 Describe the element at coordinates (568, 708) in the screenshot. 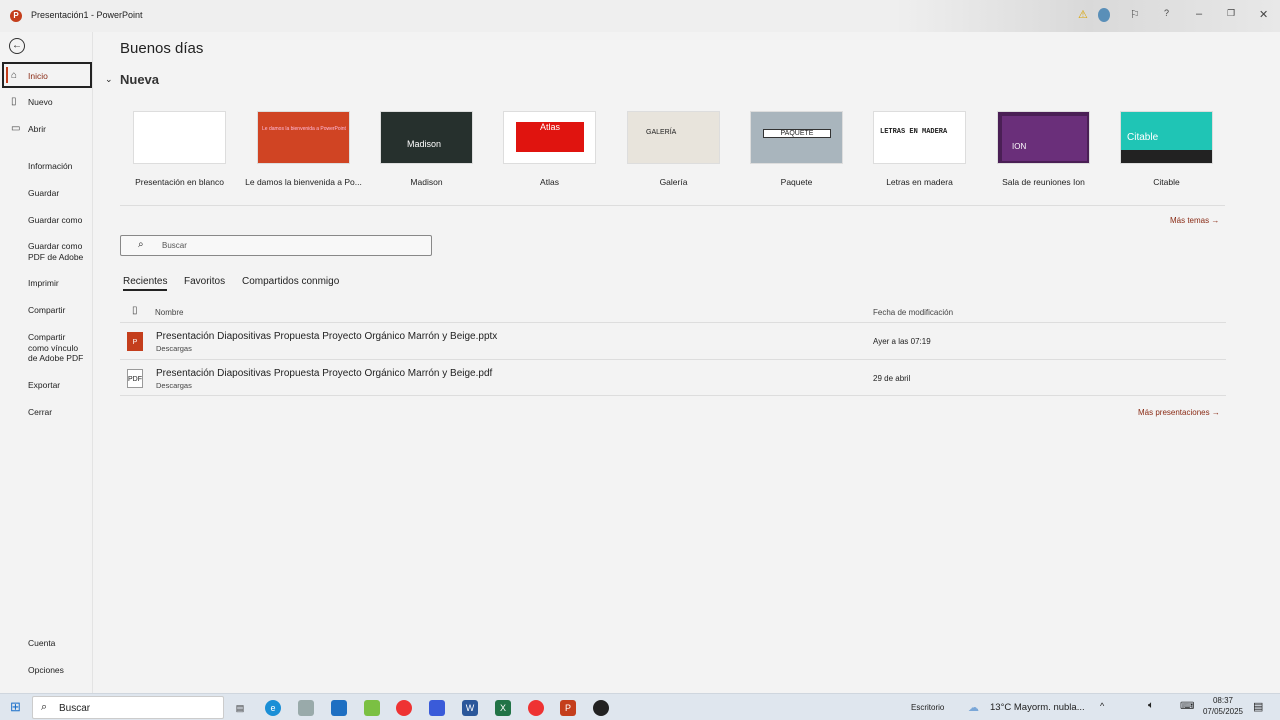

I see `powerpoint-taskbar-icon: P` at that location.